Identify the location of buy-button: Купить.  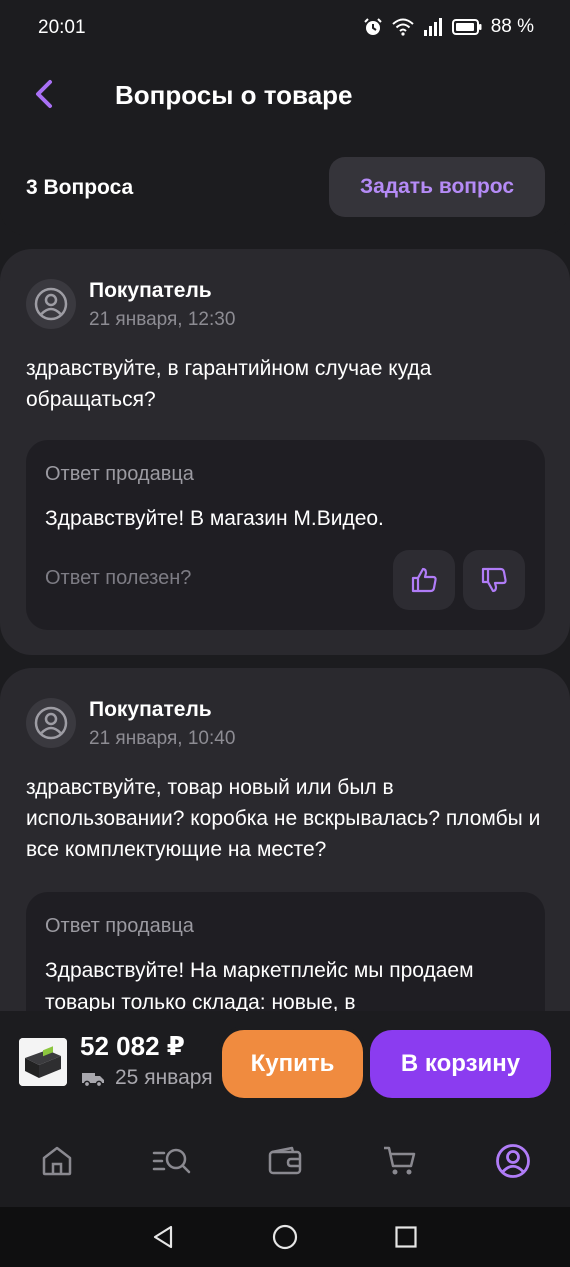
(292, 1064).